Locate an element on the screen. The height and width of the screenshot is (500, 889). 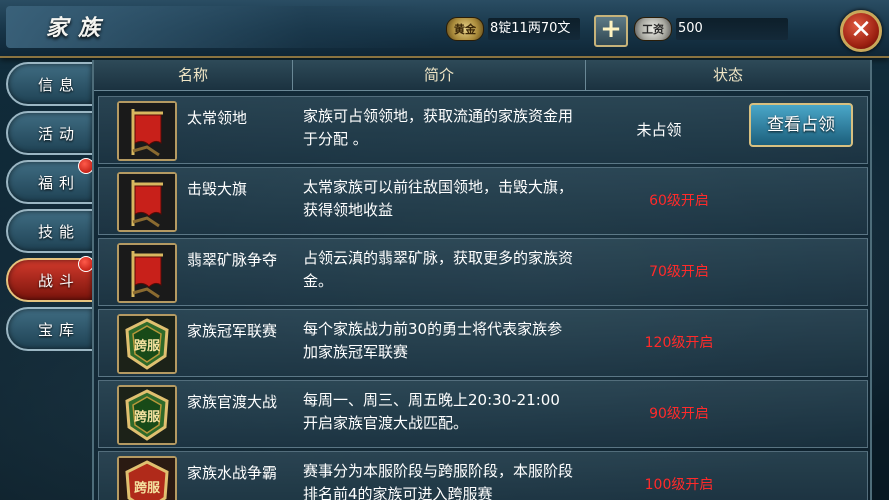
activity-description: 太常家族可以前往敌国领地，击毁大旗，获得领地收益 is located at coordinates (438, 198).